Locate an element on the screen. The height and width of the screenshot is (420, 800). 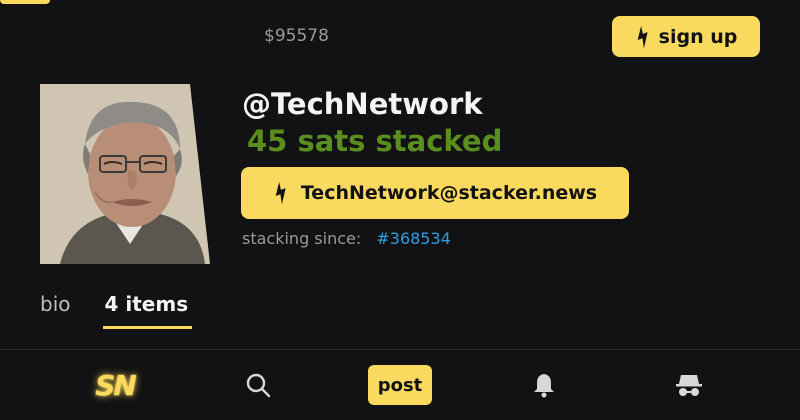
tab-items: 4 items is located at coordinates (147, 310).